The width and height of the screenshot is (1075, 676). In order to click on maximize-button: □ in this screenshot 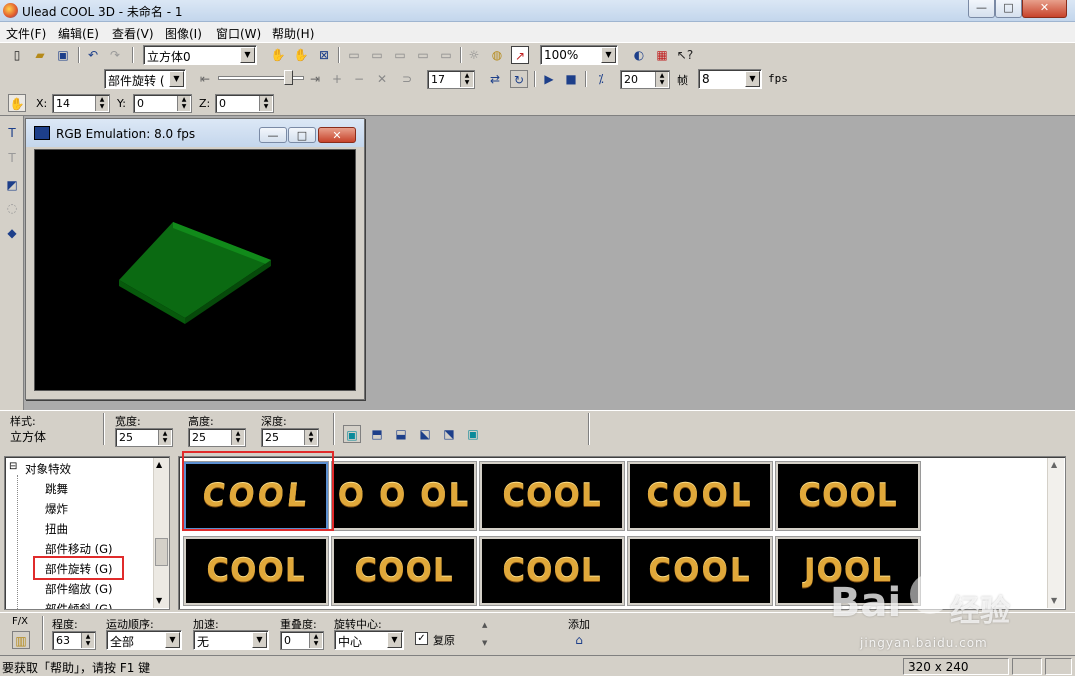, I will do `click(1008, 9)`.